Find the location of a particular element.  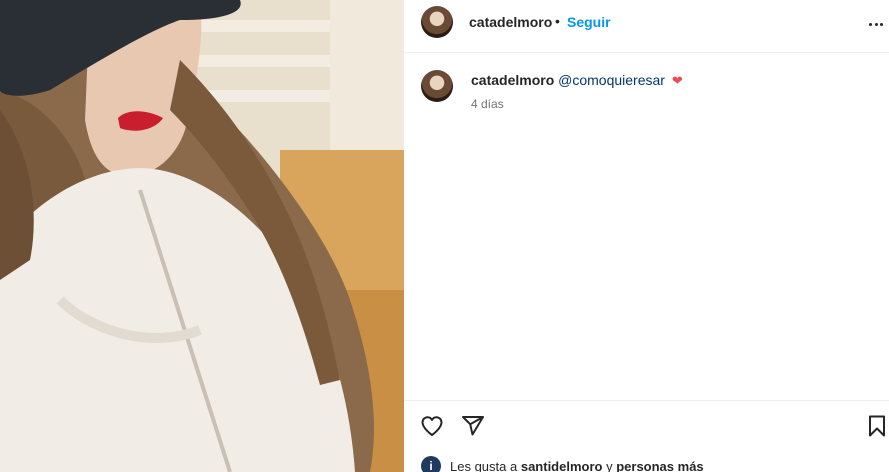

caption-timestamp: 4 días is located at coordinates (487, 104).